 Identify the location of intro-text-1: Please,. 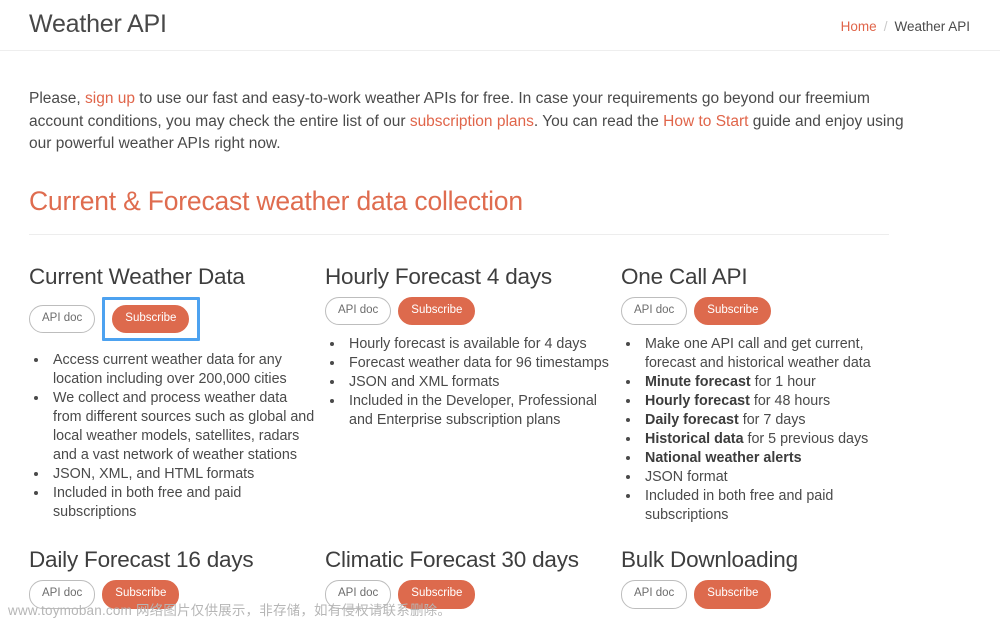
(57, 98).